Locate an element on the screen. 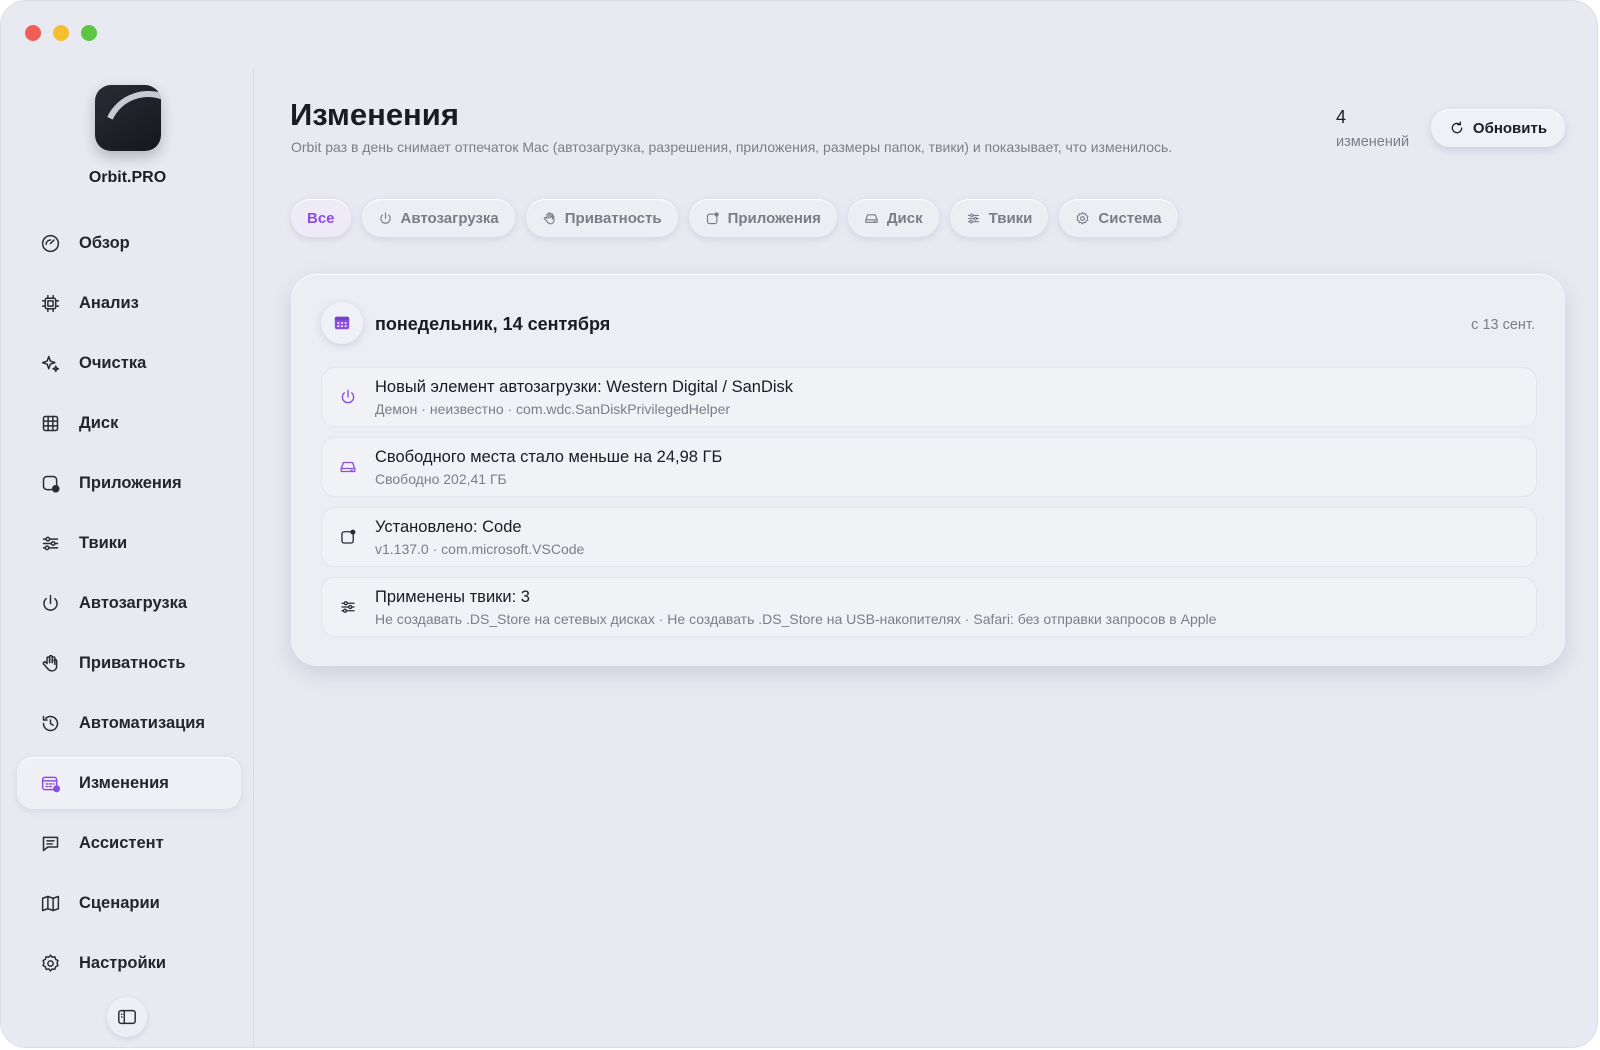 This screenshot has height=1050, width=1600. sidebar-item-label: Обзор is located at coordinates (104, 242).